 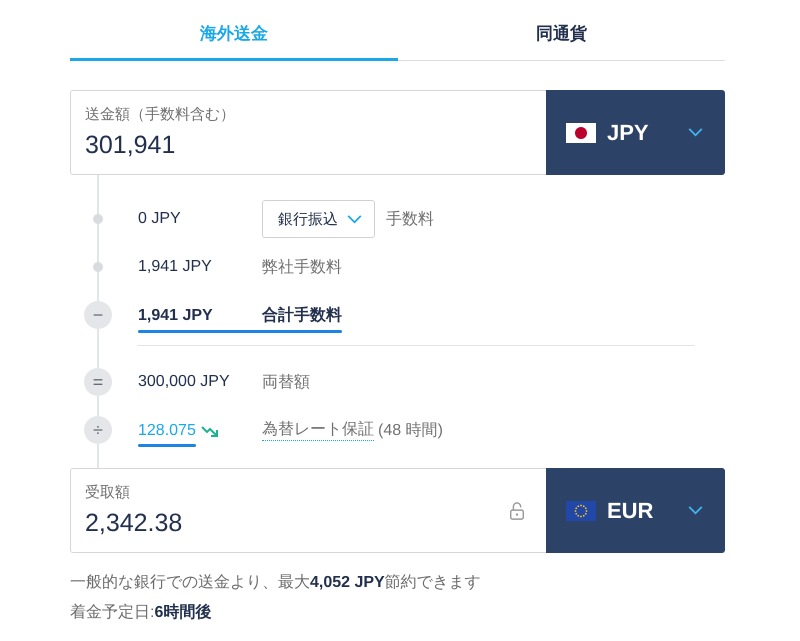 I want to click on amount-label: 弊社手数料, so click(x=302, y=268).